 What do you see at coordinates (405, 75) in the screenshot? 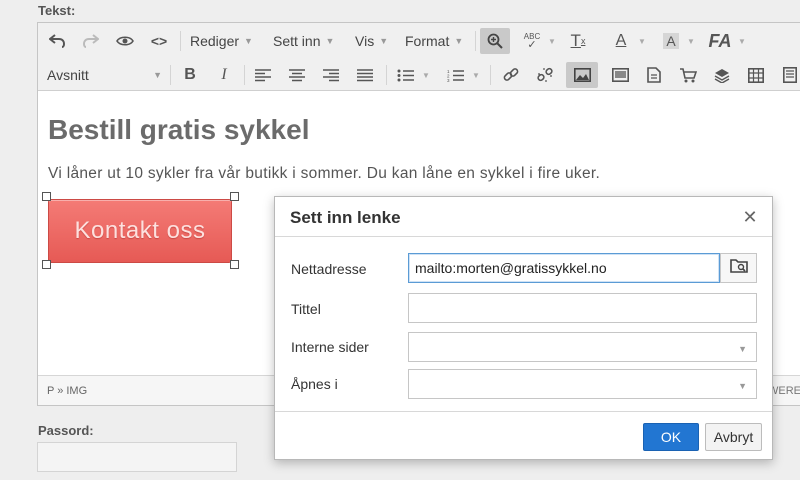
I see `bullet-list-icon` at bounding box center [405, 75].